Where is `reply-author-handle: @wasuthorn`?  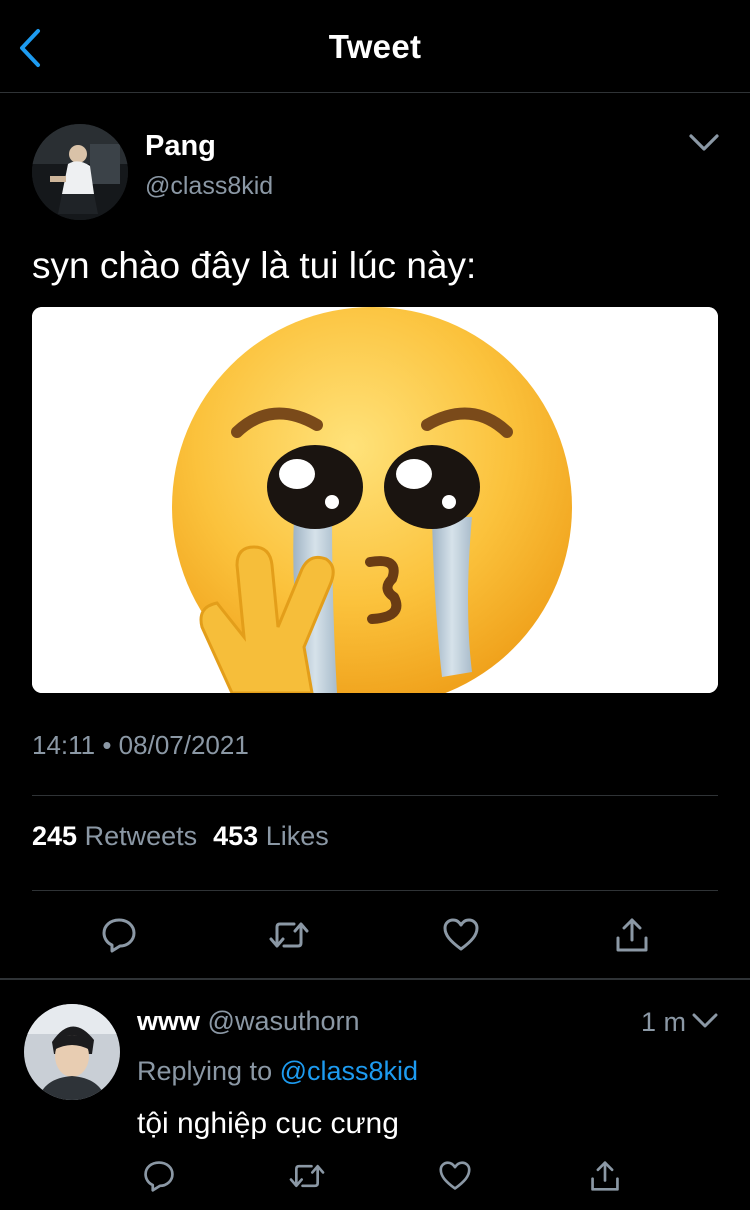 reply-author-handle: @wasuthorn is located at coordinates (284, 1021).